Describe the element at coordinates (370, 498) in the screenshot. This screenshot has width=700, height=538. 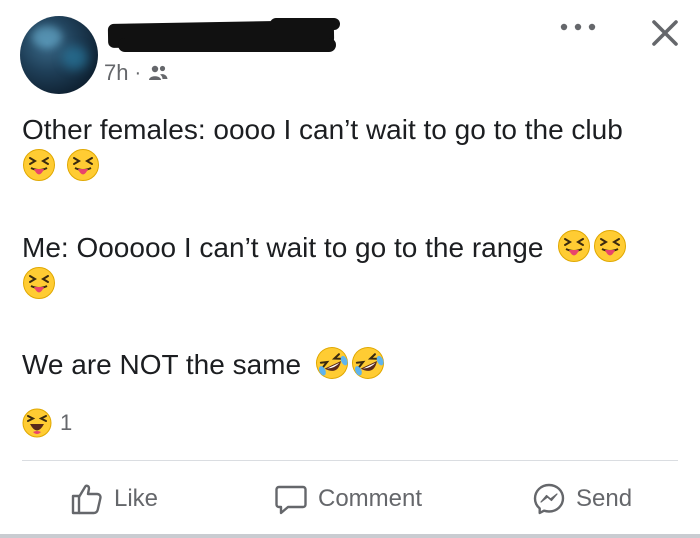
I see `comment-label: Comment` at that location.